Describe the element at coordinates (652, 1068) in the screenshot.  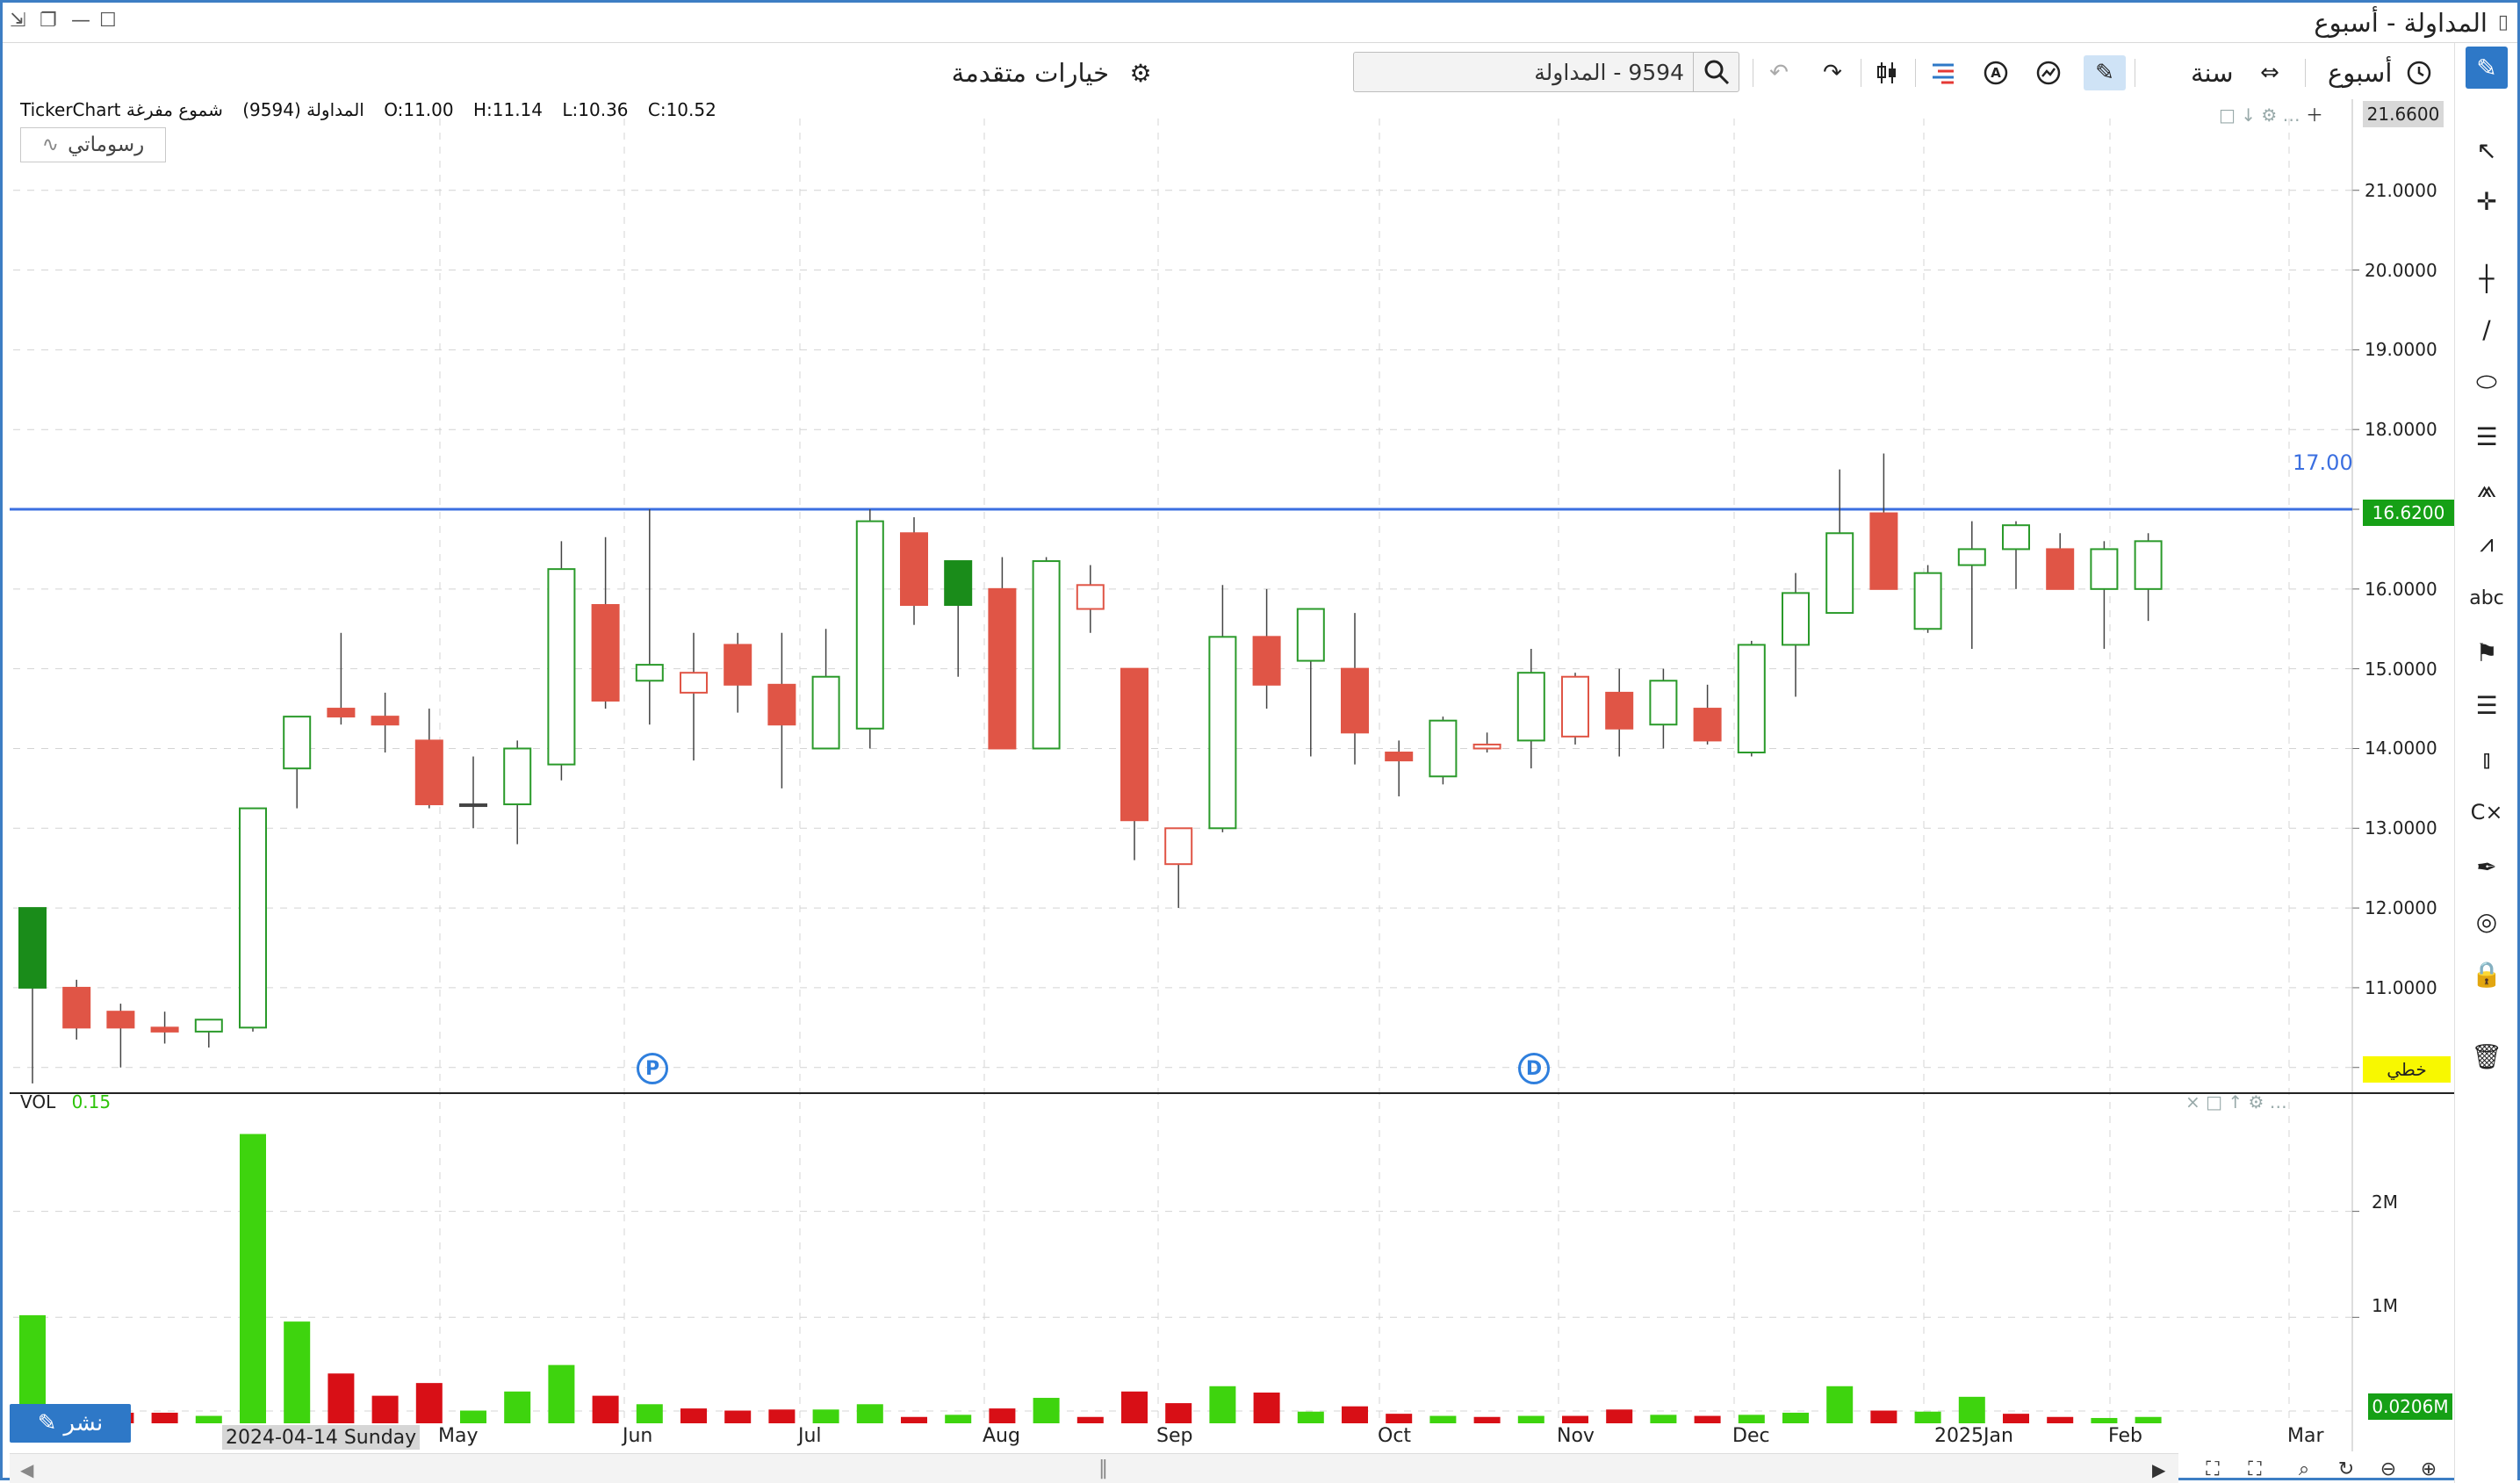
I see `marker-p: P` at that location.